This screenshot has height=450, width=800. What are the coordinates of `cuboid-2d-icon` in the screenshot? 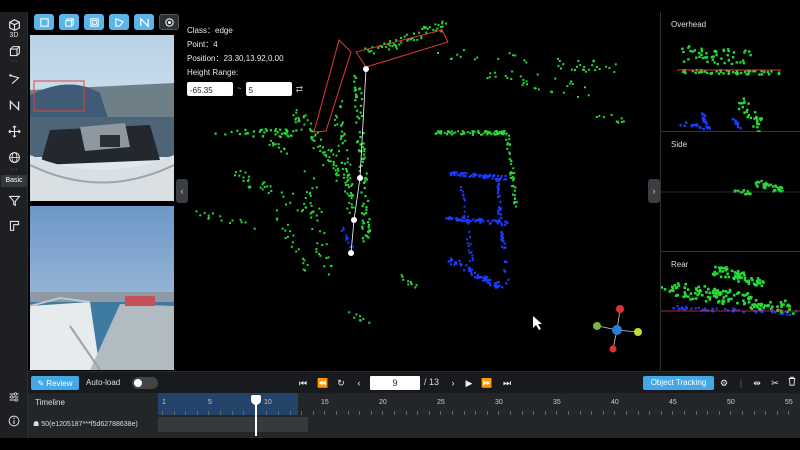 It's located at (94, 22).